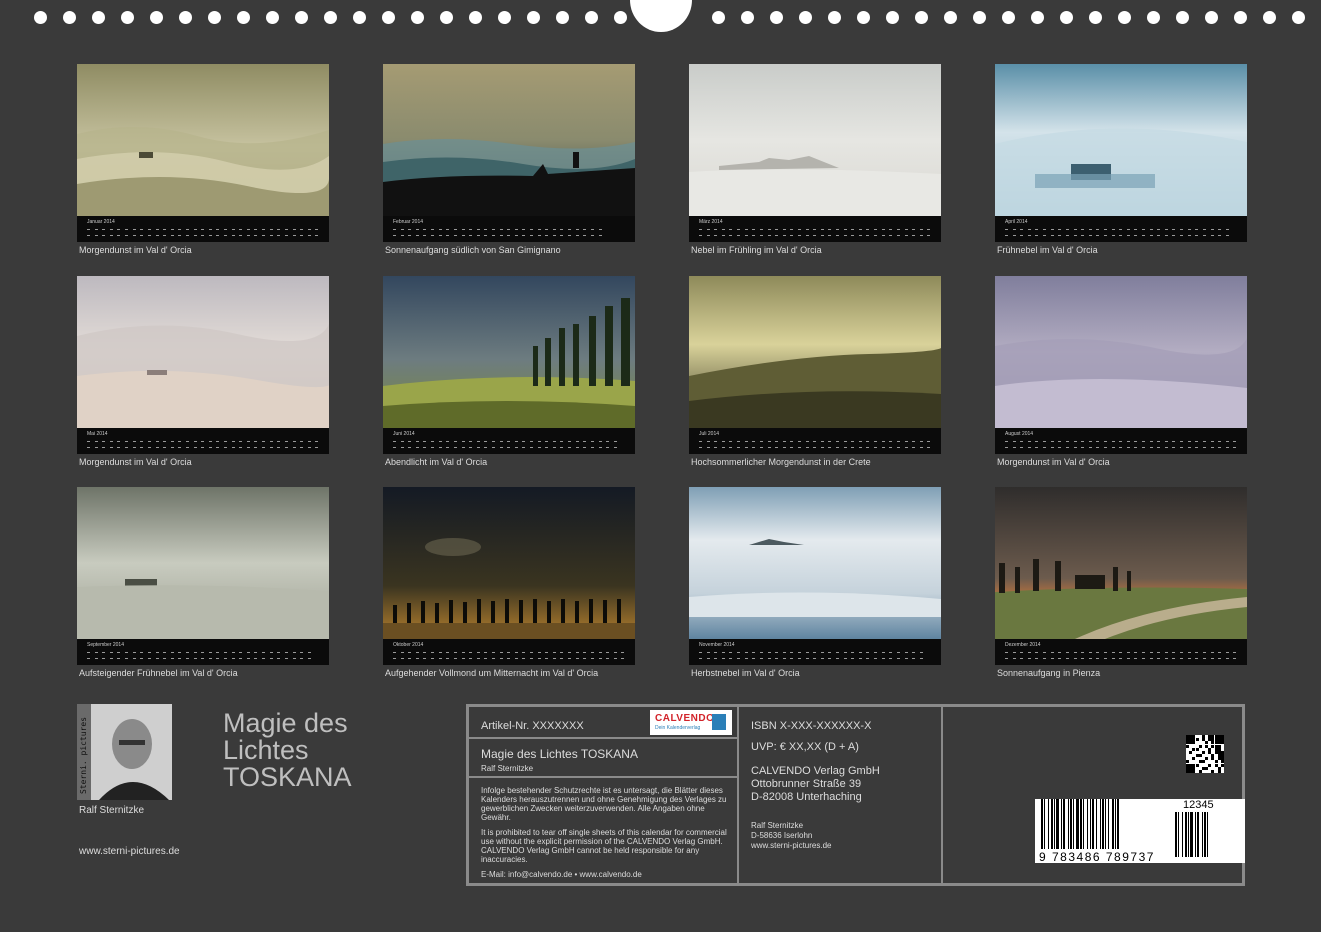 This screenshot has height=932, width=1321. What do you see at coordinates (1016, 222) in the screenshot?
I see `month-name: April 2014` at bounding box center [1016, 222].